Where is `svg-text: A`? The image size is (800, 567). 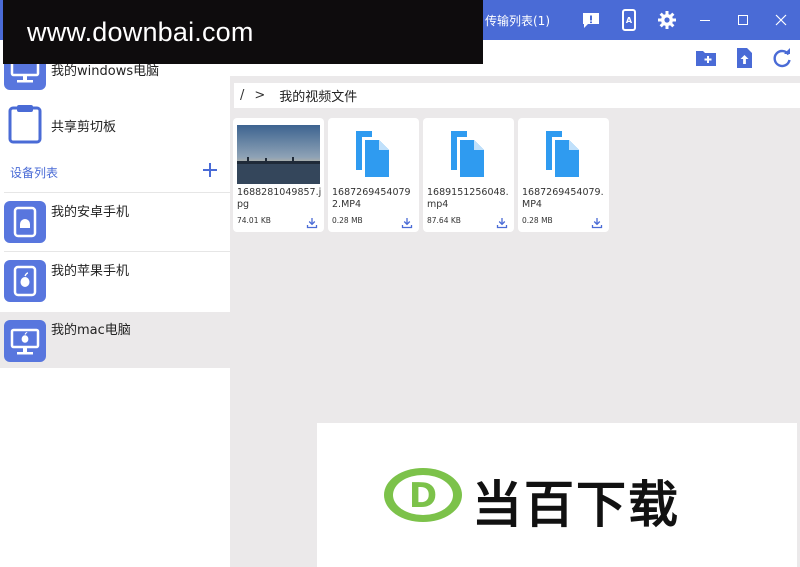 svg-text: A is located at coordinates (629, 20).